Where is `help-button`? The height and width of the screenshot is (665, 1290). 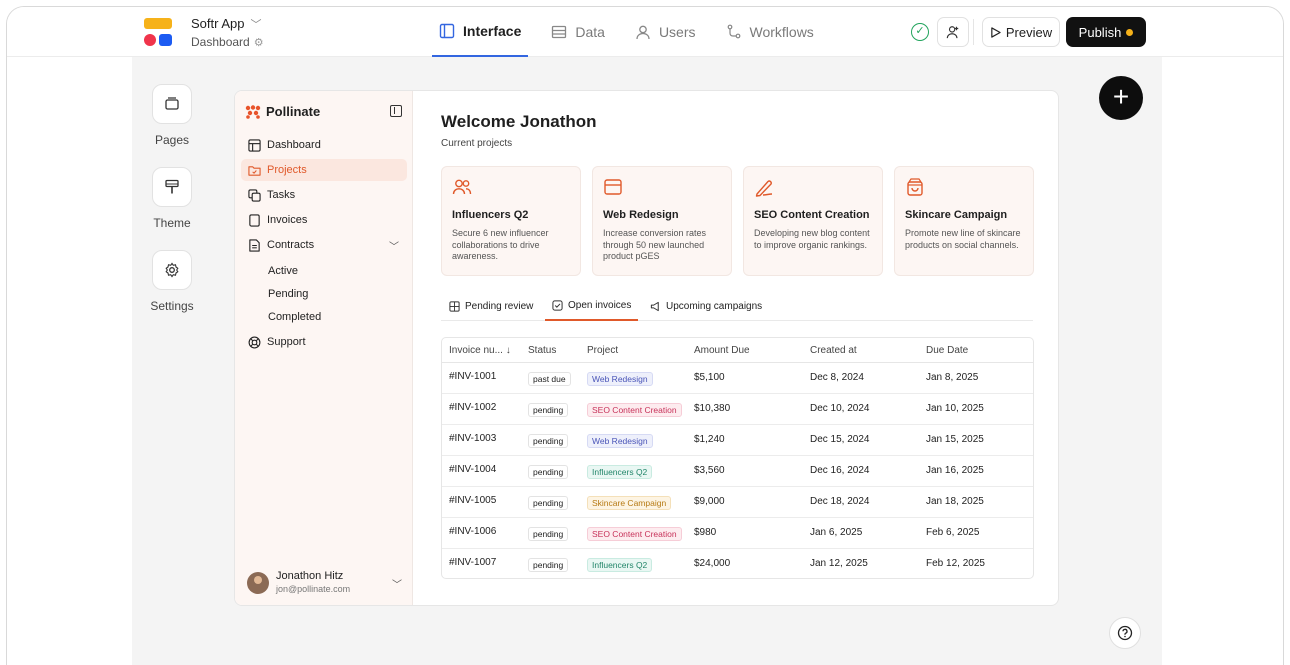 help-button is located at coordinates (1125, 633).